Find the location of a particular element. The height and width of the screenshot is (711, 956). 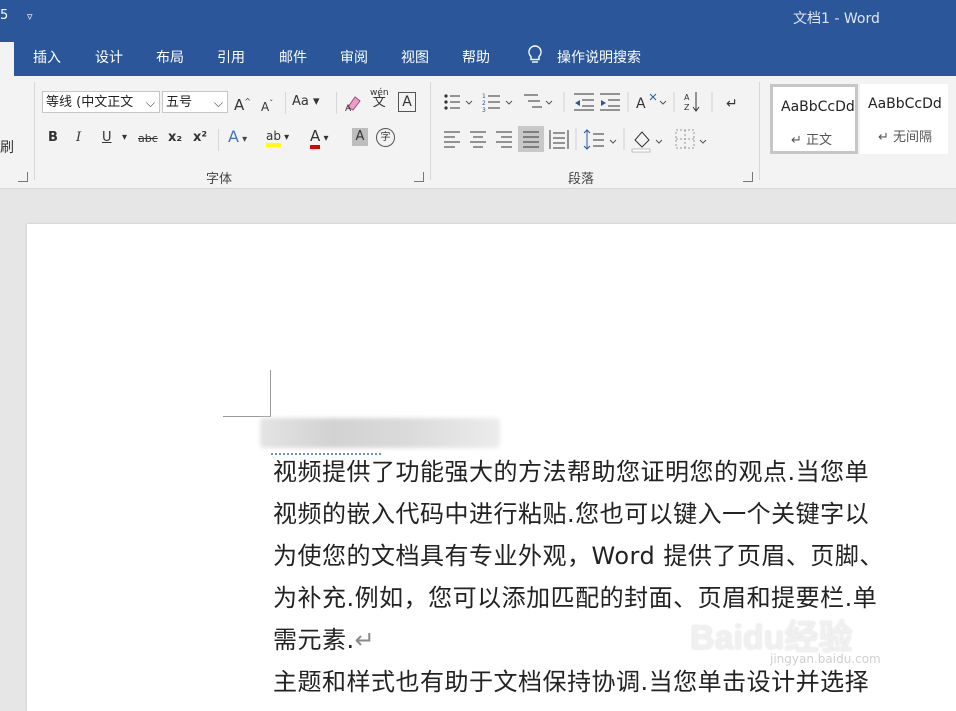

doc-line: 视频提供了功能强大的方法帮助您证明您的观点.当您单 is located at coordinates (571, 469).